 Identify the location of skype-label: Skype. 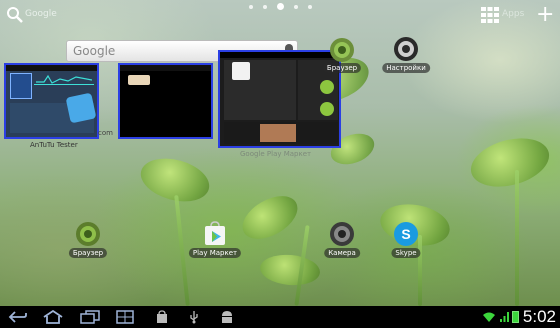
(406, 253).